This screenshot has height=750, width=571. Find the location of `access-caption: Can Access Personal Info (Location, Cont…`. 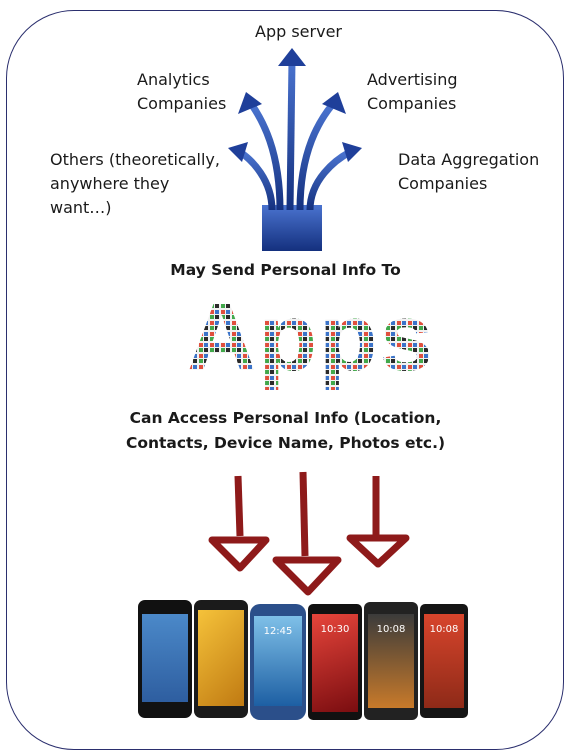

access-caption: Can Access Personal Info (Location, Cont… is located at coordinates (285, 430).